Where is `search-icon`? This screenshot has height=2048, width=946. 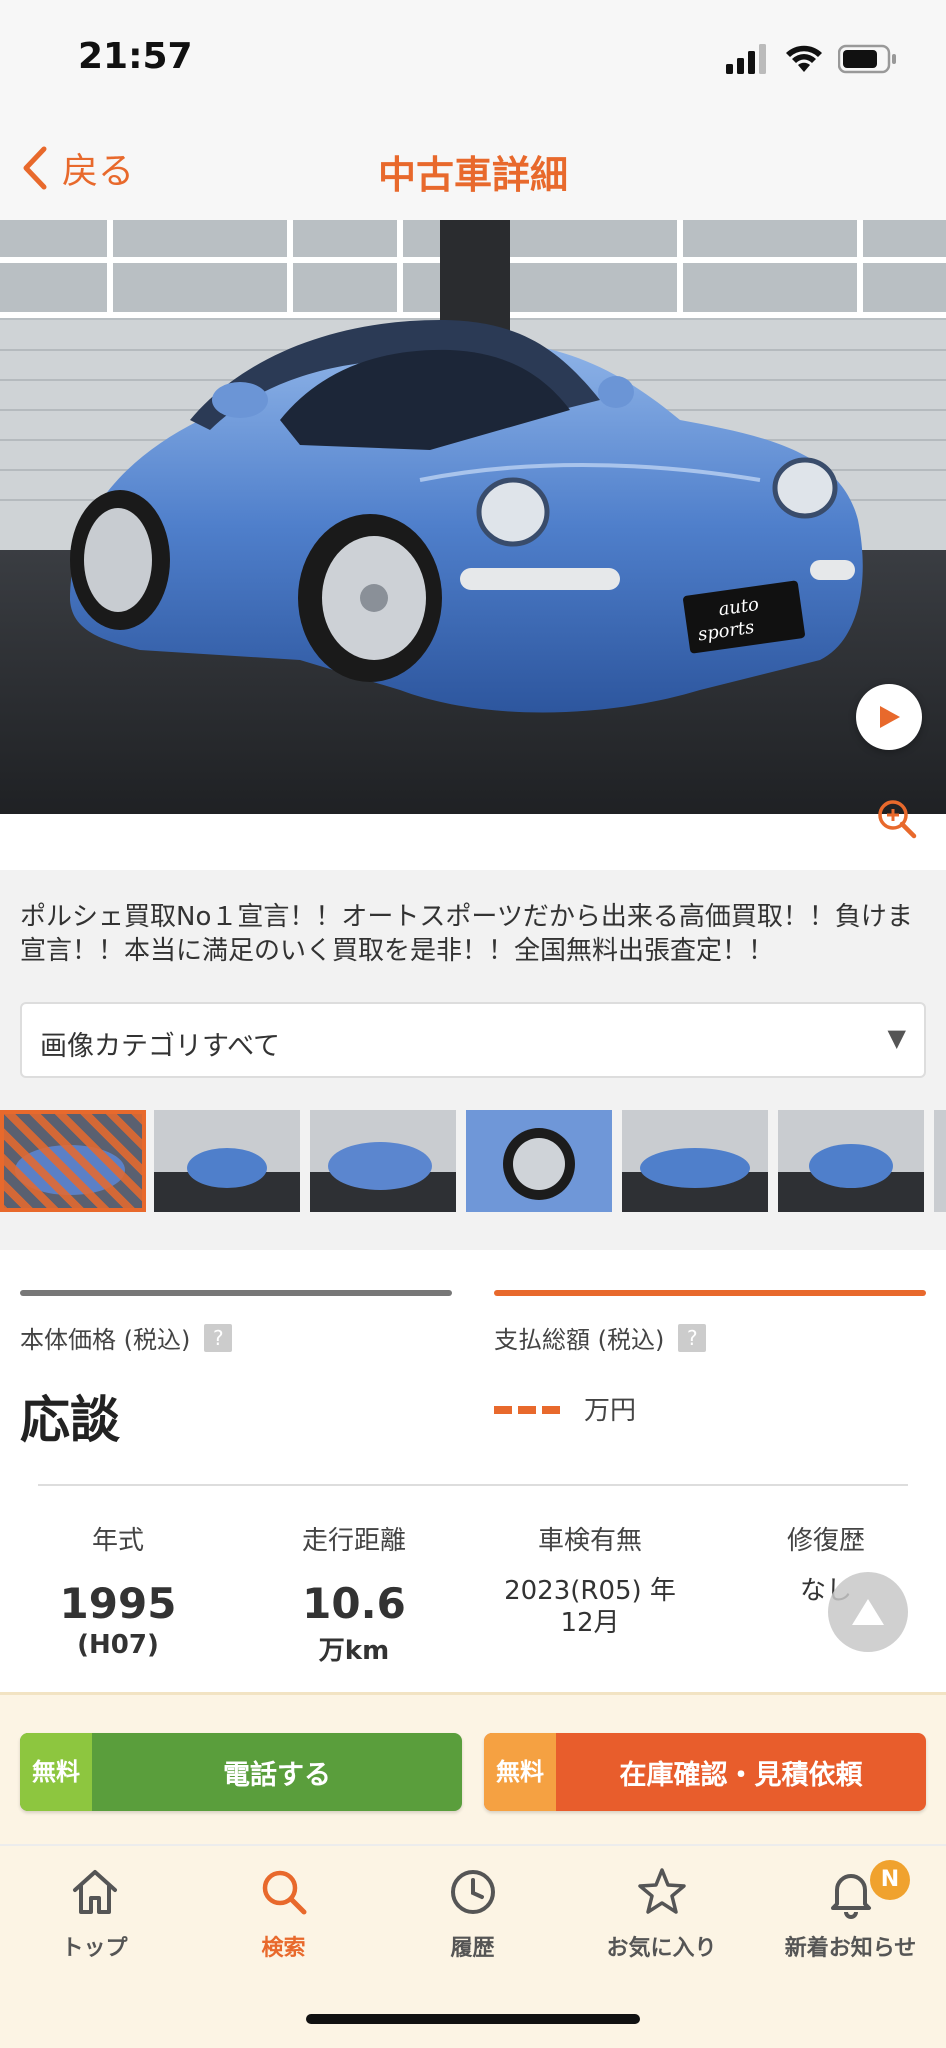
search-icon is located at coordinates (284, 1892).